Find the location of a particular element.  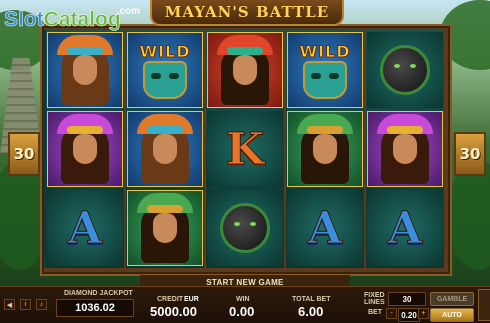

credit-label: CREDIT is located at coordinates (170, 299).